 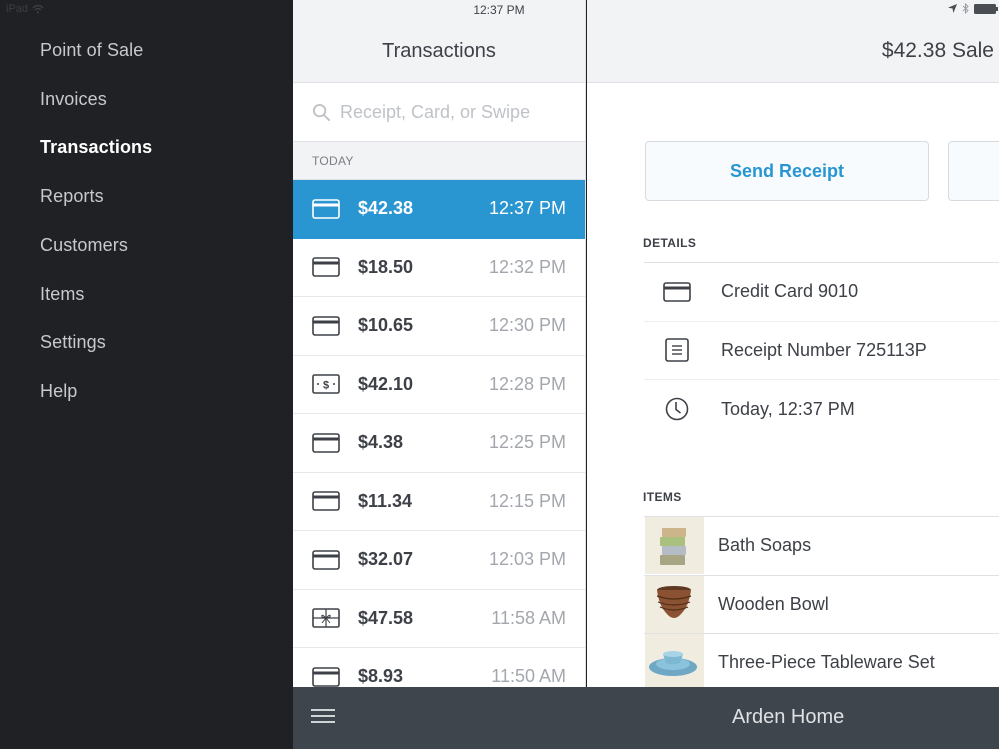 What do you see at coordinates (965, 8) in the screenshot?
I see `bluetooth-icon` at bounding box center [965, 8].